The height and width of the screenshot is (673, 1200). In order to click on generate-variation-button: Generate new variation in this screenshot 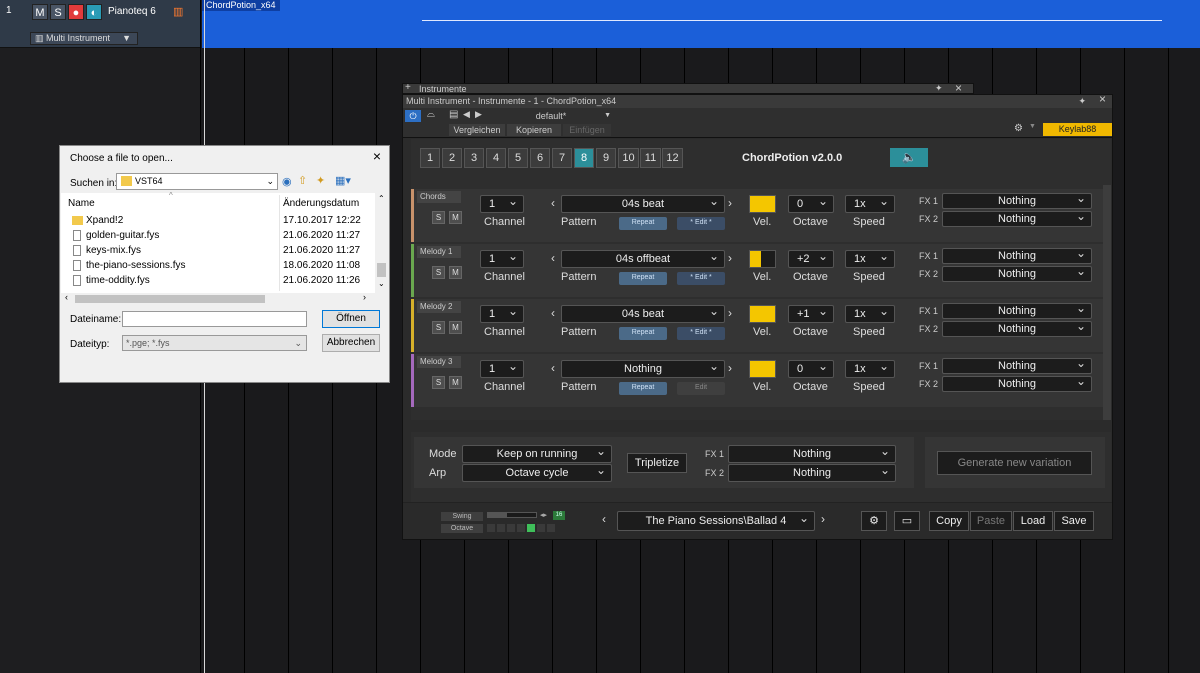, I will do `click(1014, 463)`.